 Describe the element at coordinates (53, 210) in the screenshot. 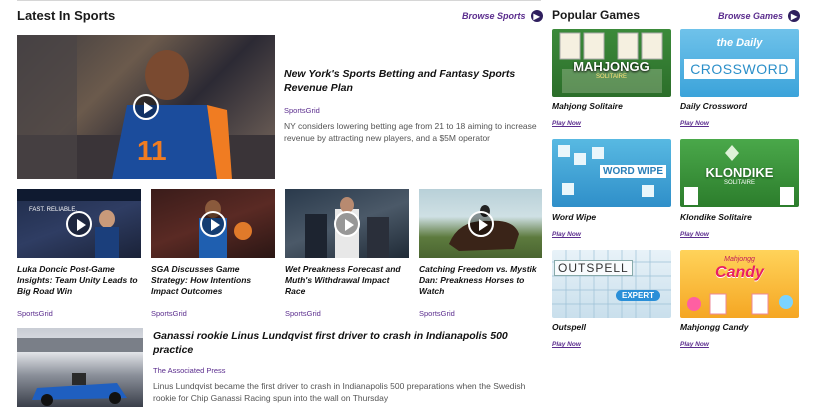

I see `svg-text: FAST. RELIABLE.` at that location.